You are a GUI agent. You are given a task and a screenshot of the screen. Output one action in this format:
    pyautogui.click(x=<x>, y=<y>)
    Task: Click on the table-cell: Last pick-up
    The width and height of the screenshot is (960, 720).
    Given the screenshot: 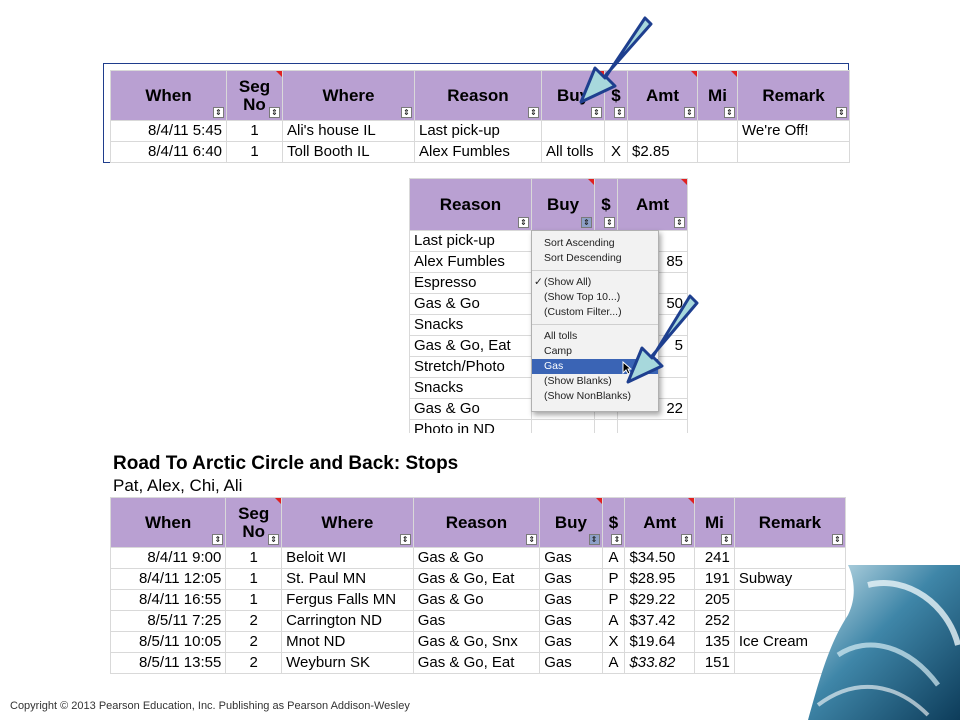 What is the action you would take?
    pyautogui.click(x=478, y=131)
    